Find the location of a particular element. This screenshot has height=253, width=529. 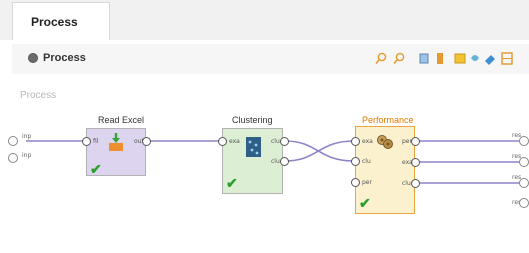

performance-input-label: per is located at coordinates (367, 182).